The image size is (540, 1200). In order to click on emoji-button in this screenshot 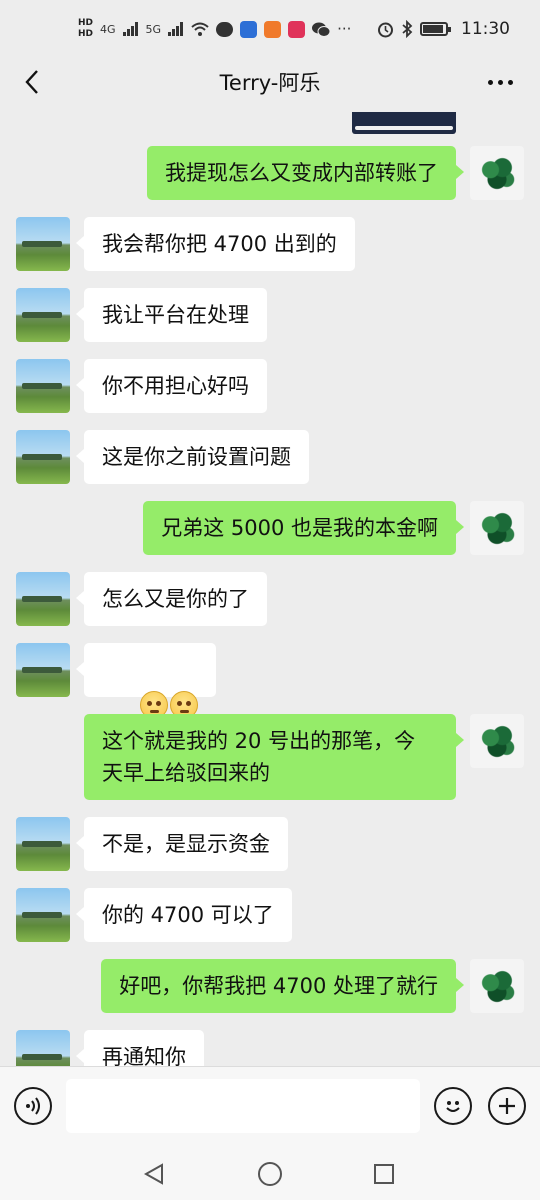, I will do `click(453, 1106)`.